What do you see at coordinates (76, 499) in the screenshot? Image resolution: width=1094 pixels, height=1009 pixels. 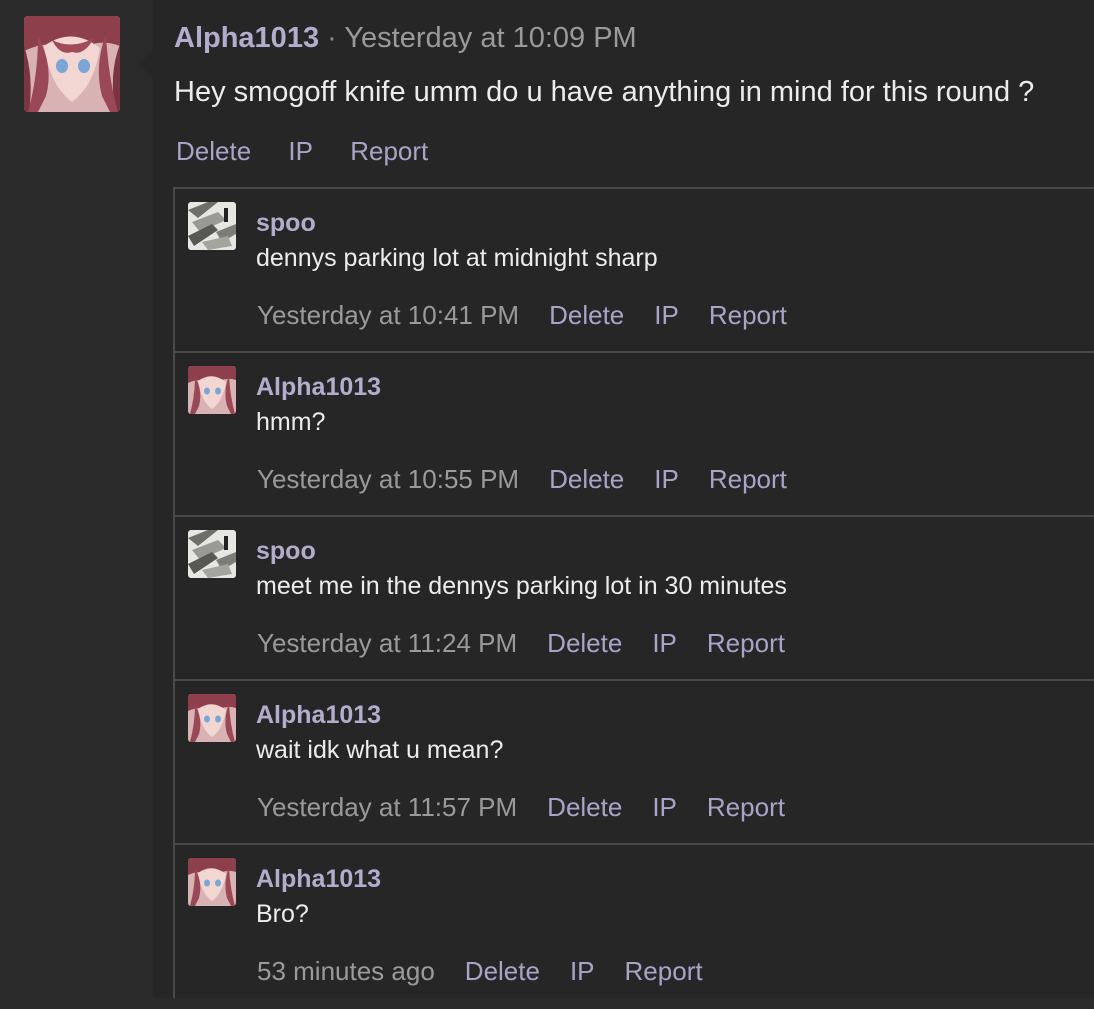 I see `avatar-column` at bounding box center [76, 499].